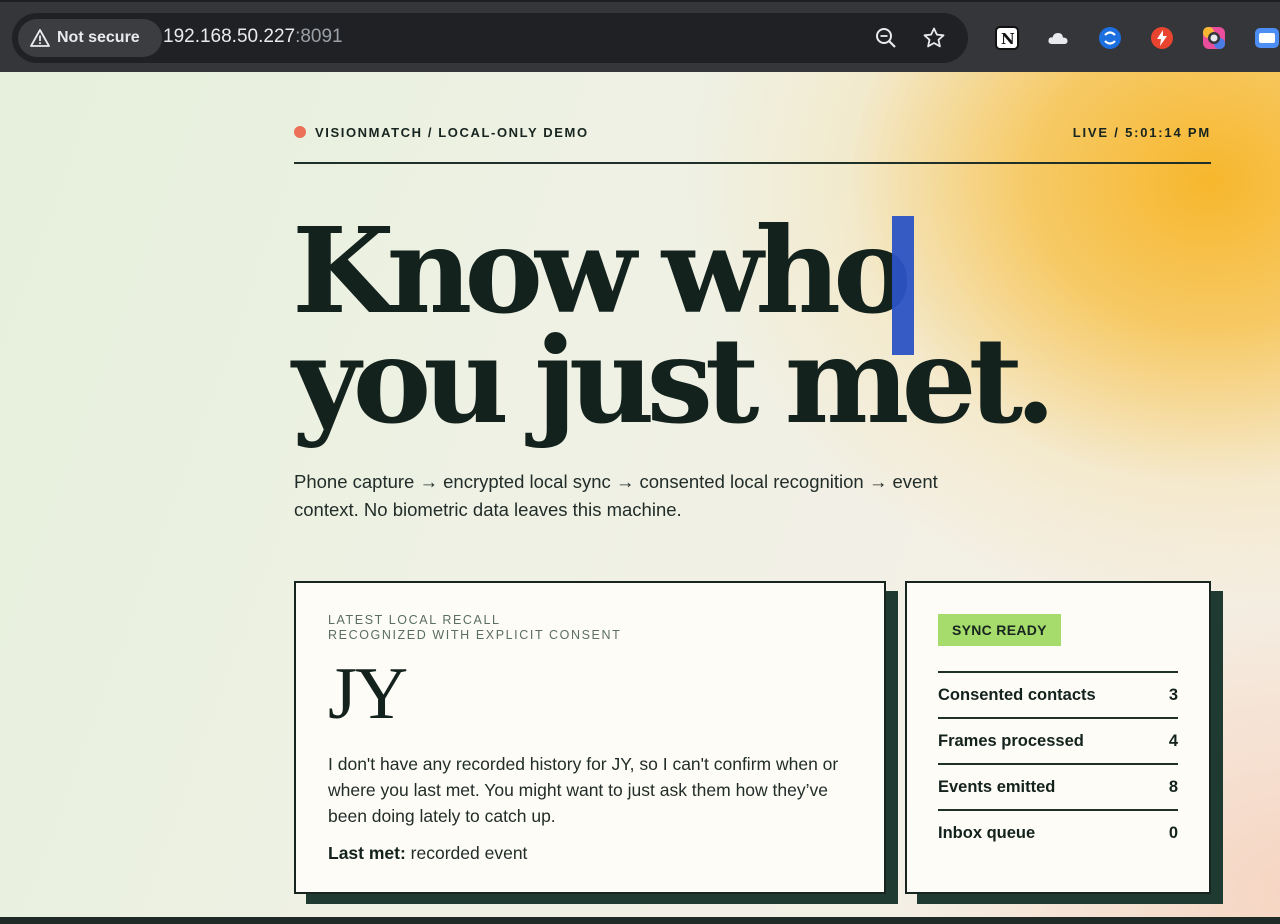 Image resolution: width=1280 pixels, height=924 pixels. Describe the element at coordinates (997, 786) in the screenshot. I see `stat-label: Events emitted` at that location.